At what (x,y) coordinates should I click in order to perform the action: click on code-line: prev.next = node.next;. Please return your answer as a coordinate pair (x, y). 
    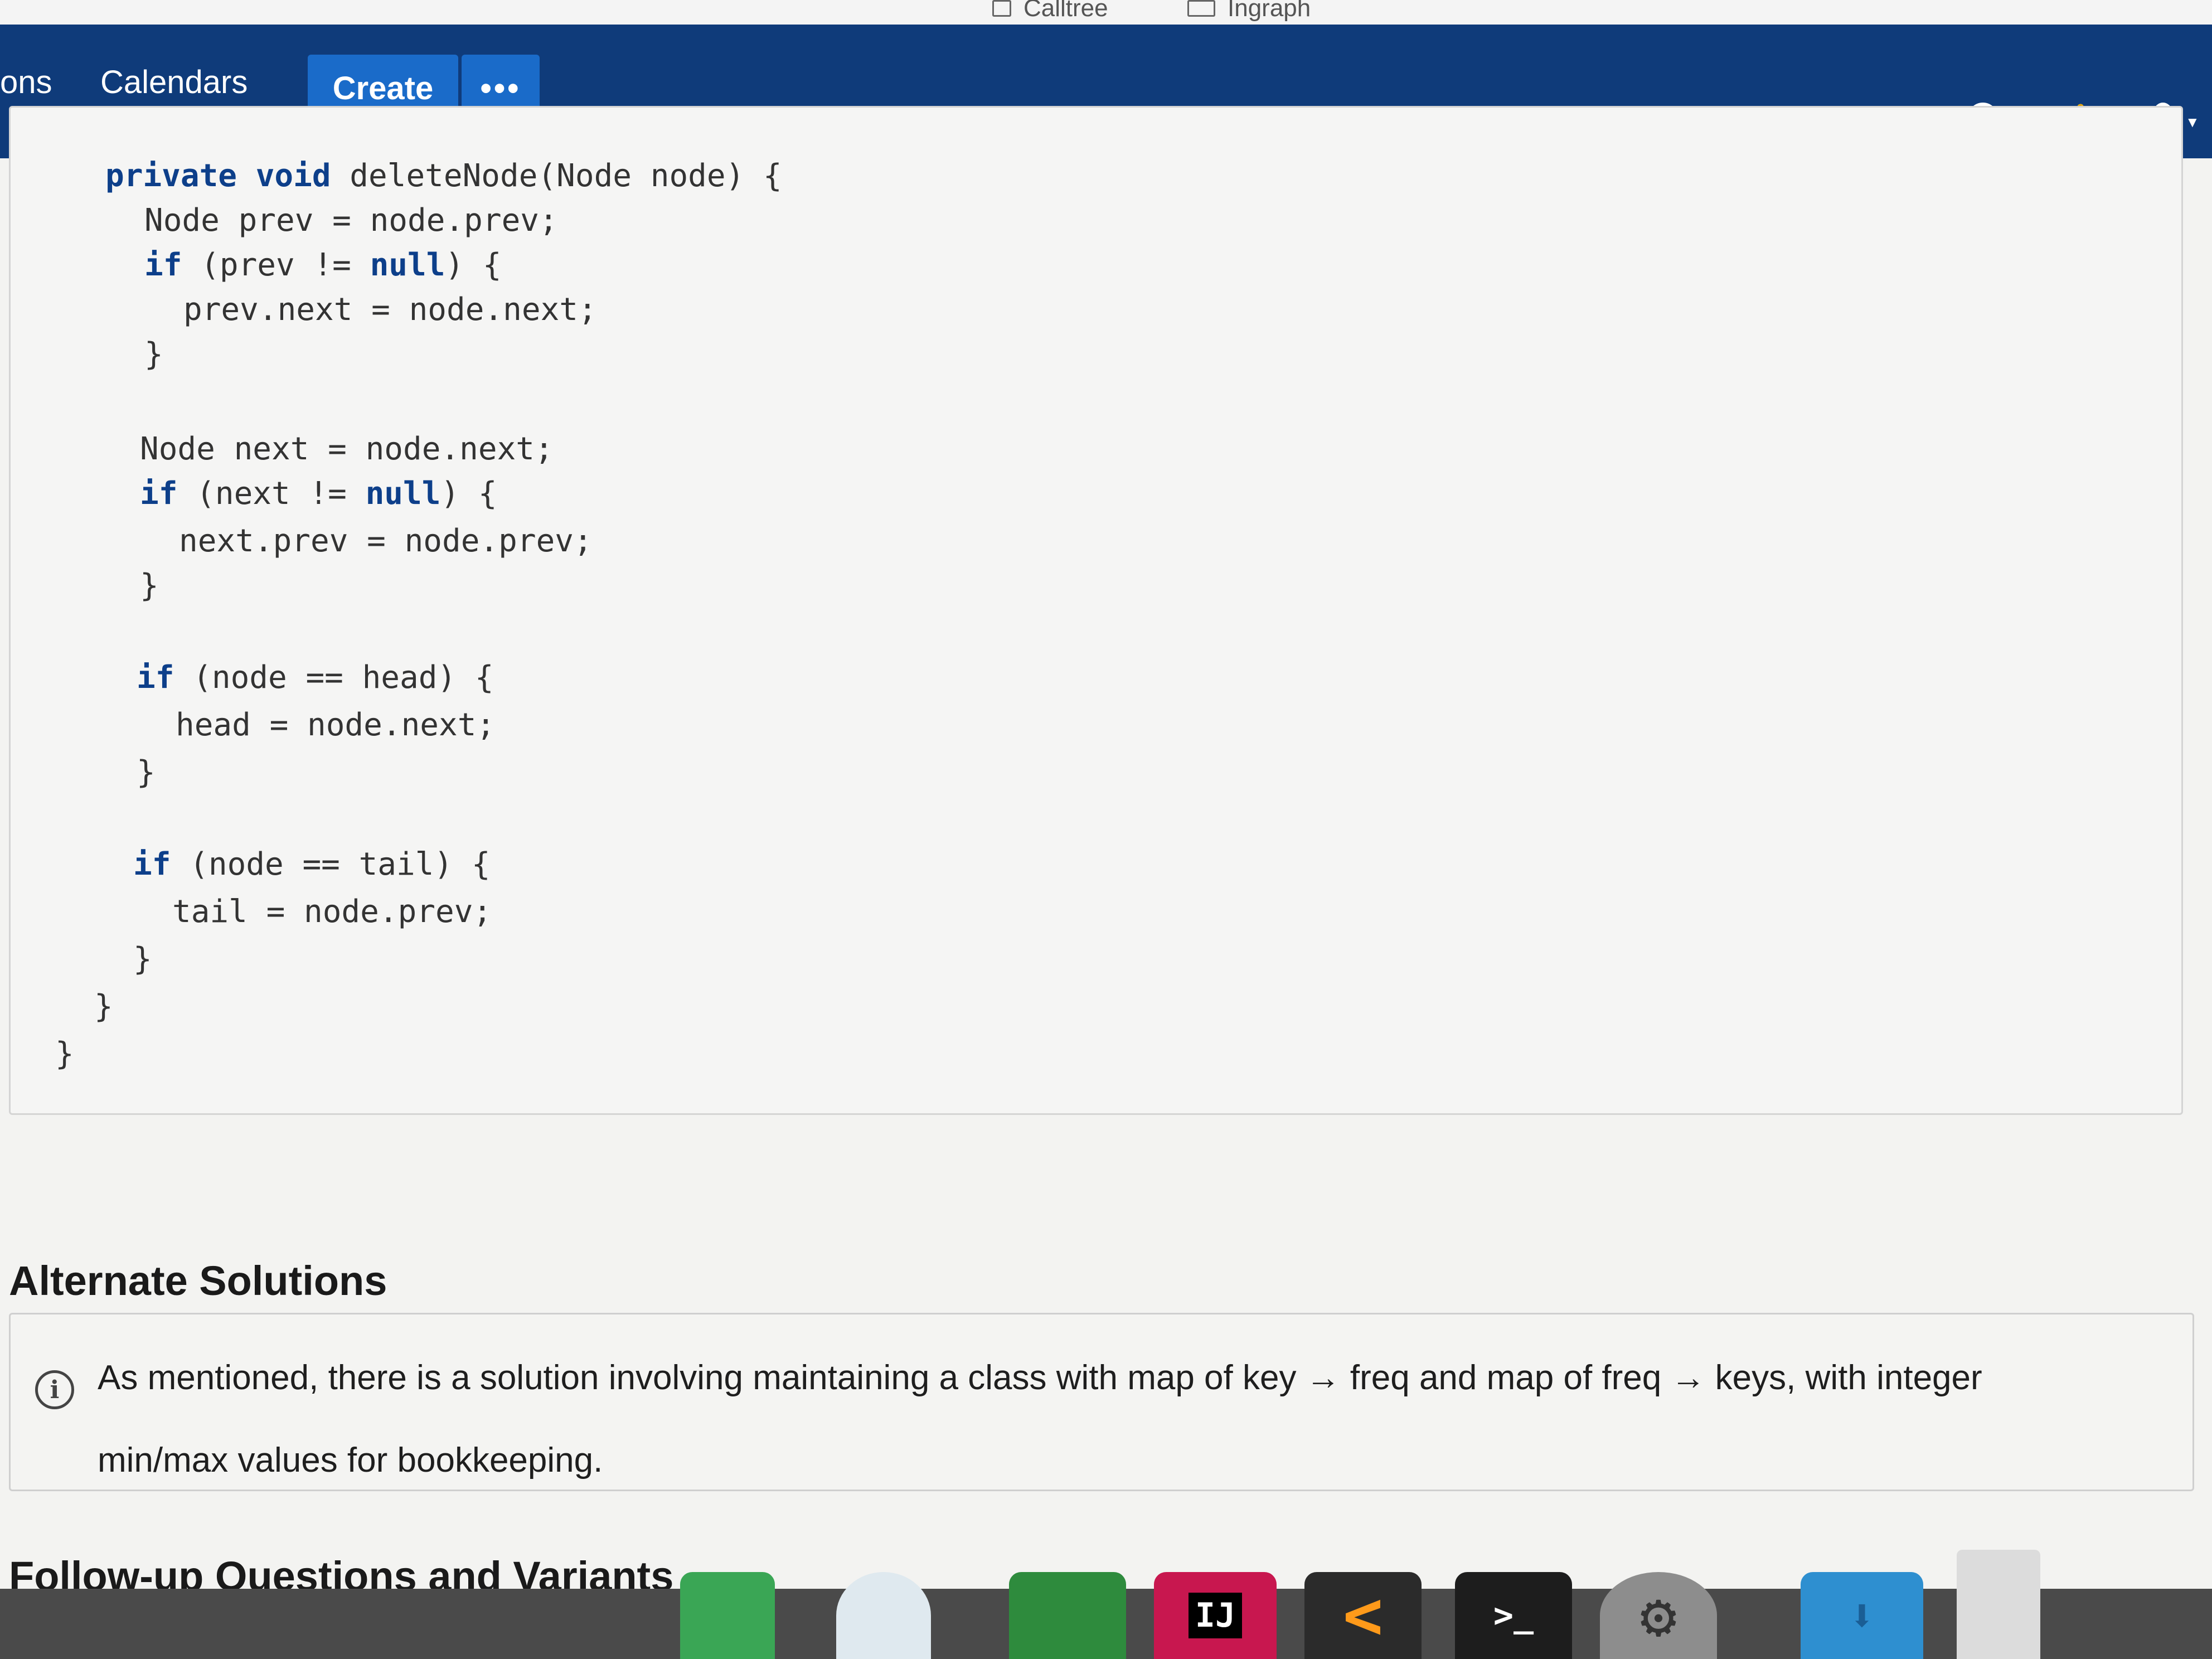
    Looking at the image, I should click on (390, 310).